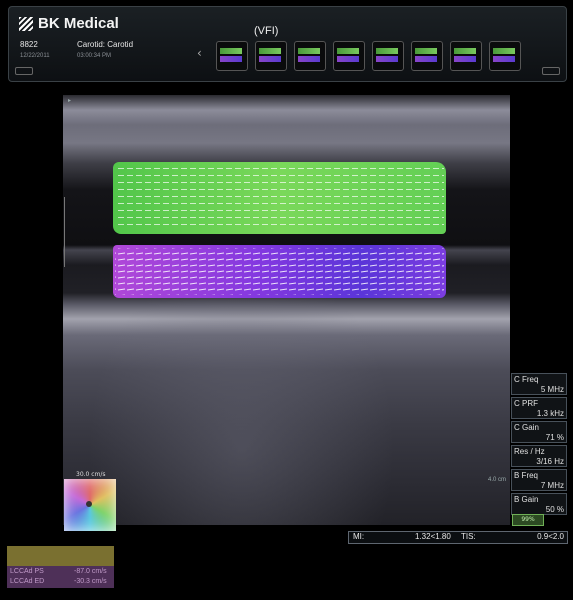 The height and width of the screenshot is (600, 573). I want to click on battery-indicator: 99%, so click(528, 520).